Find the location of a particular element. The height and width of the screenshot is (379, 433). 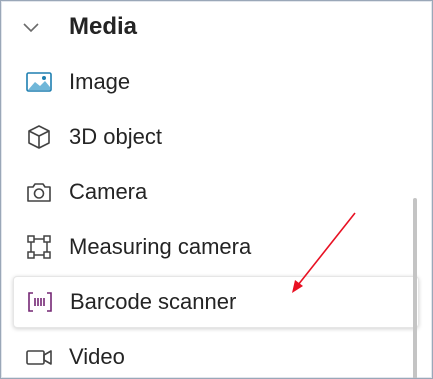

insert-item-measuring-camera: Measuring camera is located at coordinates (215, 247).